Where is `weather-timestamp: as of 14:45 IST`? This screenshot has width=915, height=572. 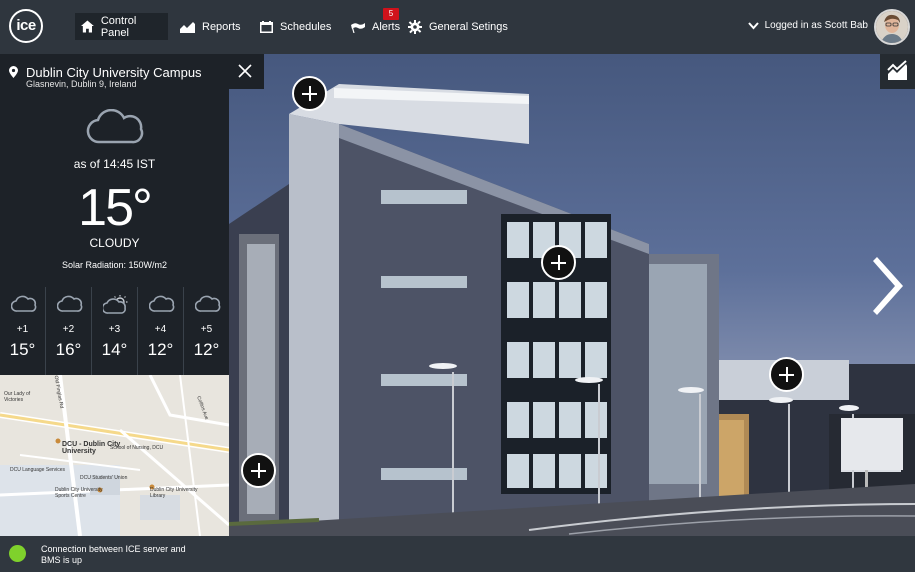
weather-timestamp: as of 14:45 IST is located at coordinates (114, 164).